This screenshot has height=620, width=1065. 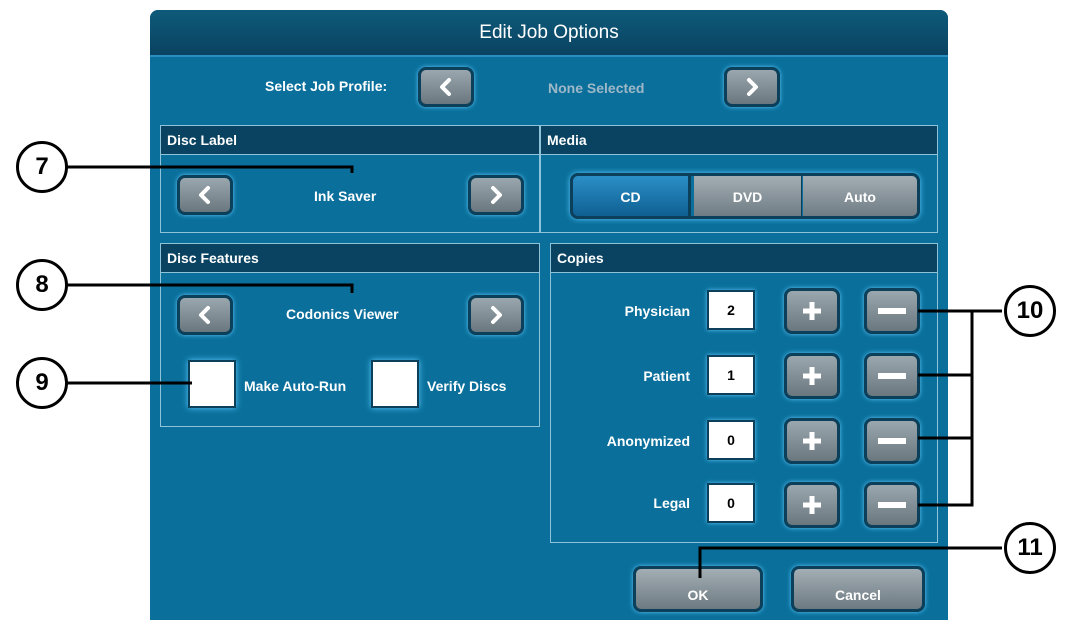 I want to click on callout-7: 7, so click(x=42, y=167).